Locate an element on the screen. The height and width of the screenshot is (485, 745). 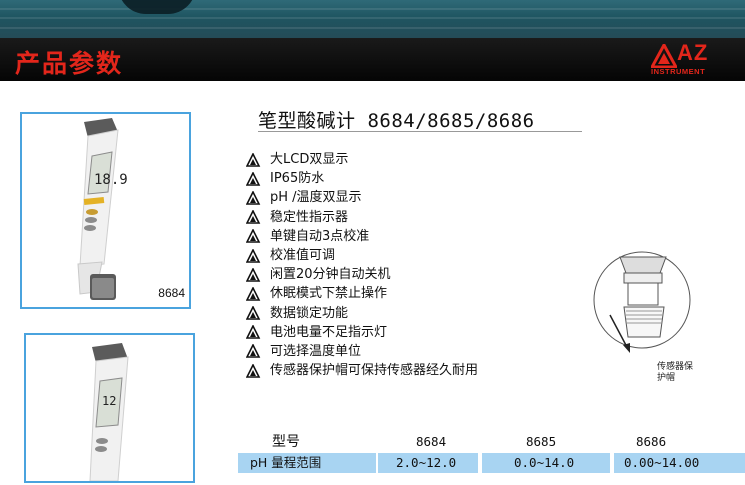
feature-item: 传感器保护帽可保持传感器经久耐用 is located at coordinates (362, 370).